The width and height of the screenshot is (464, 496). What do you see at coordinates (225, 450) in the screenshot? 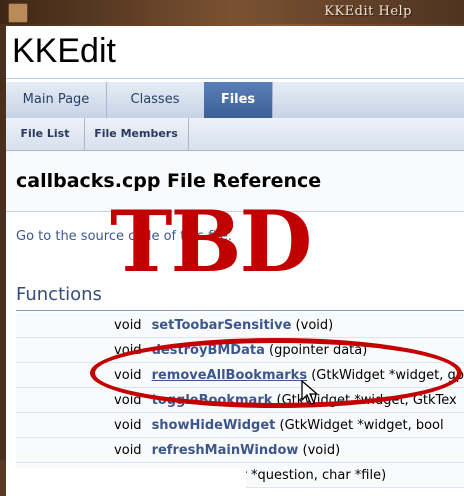
I see `function-link: refreshMainWindow` at bounding box center [225, 450].